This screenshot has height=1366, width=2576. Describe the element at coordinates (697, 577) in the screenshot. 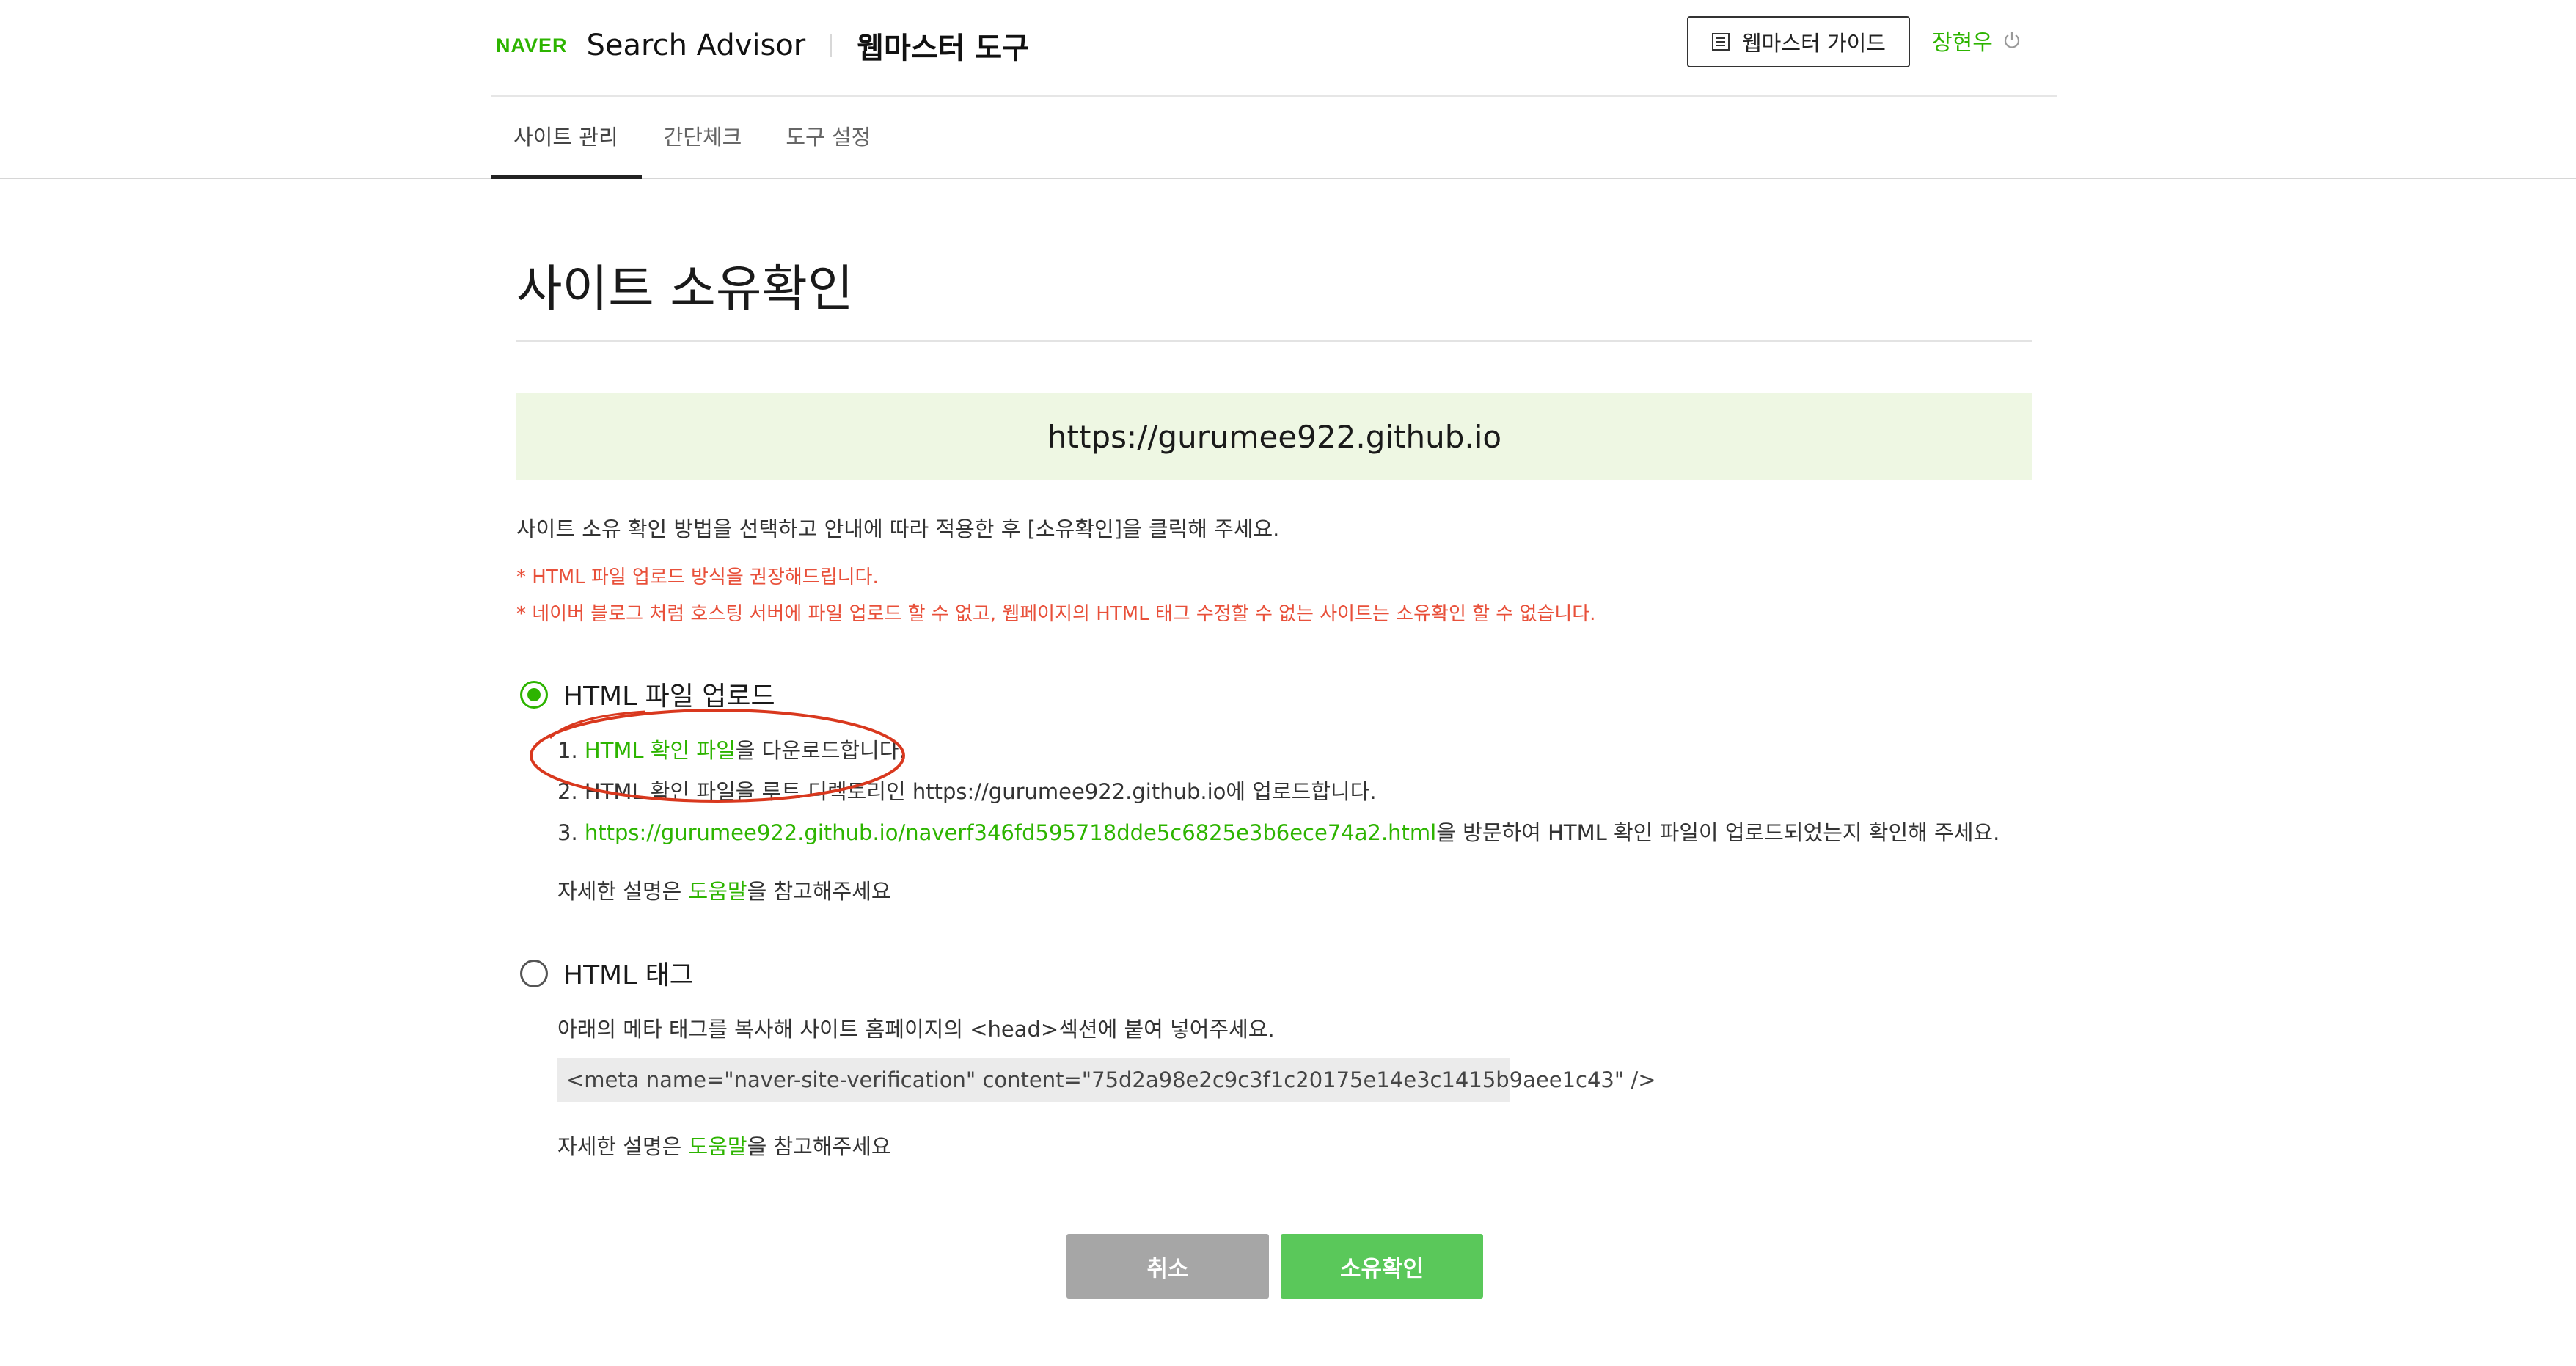

I see `warning-text-1: * HTML 파일 업로드 방식을 권장해드립니다.` at that location.